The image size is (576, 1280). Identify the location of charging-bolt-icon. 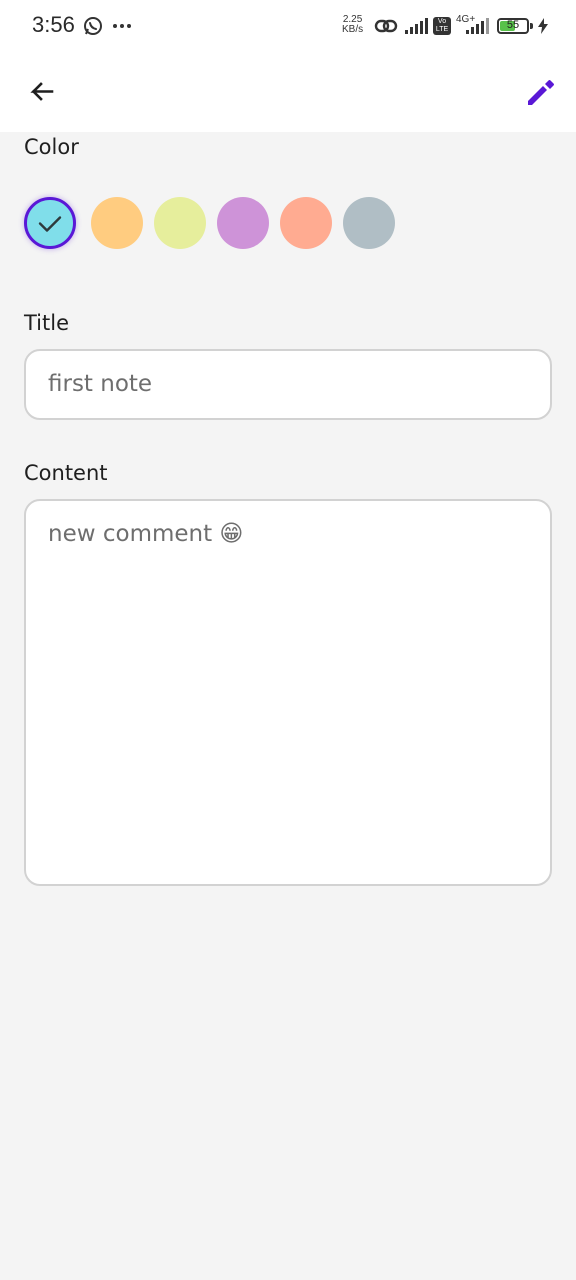
(543, 26).